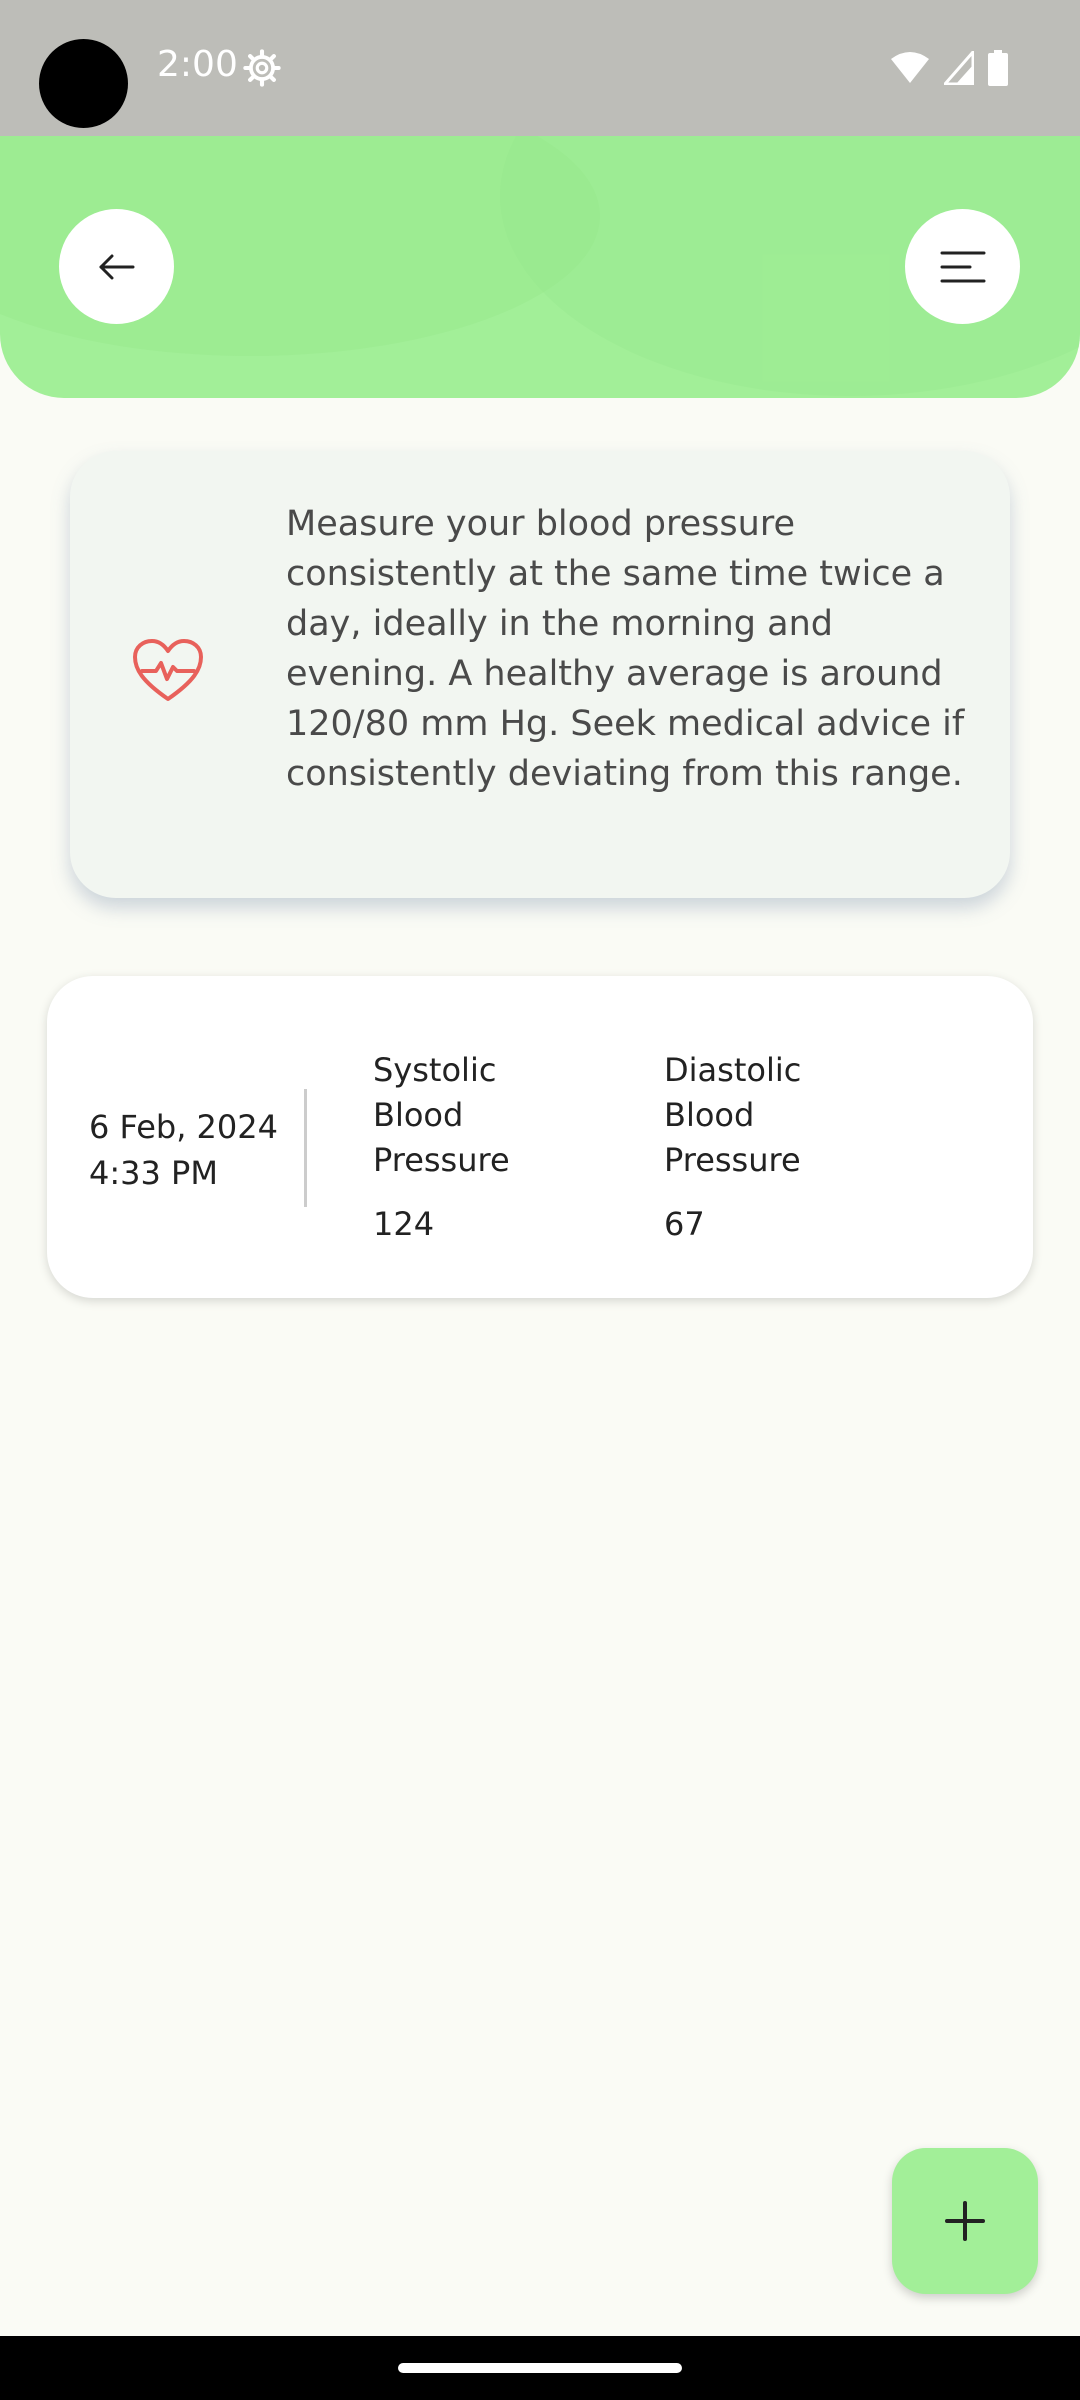  I want to click on systolic-label: Systolic Blood Pressure, so click(441, 1115).